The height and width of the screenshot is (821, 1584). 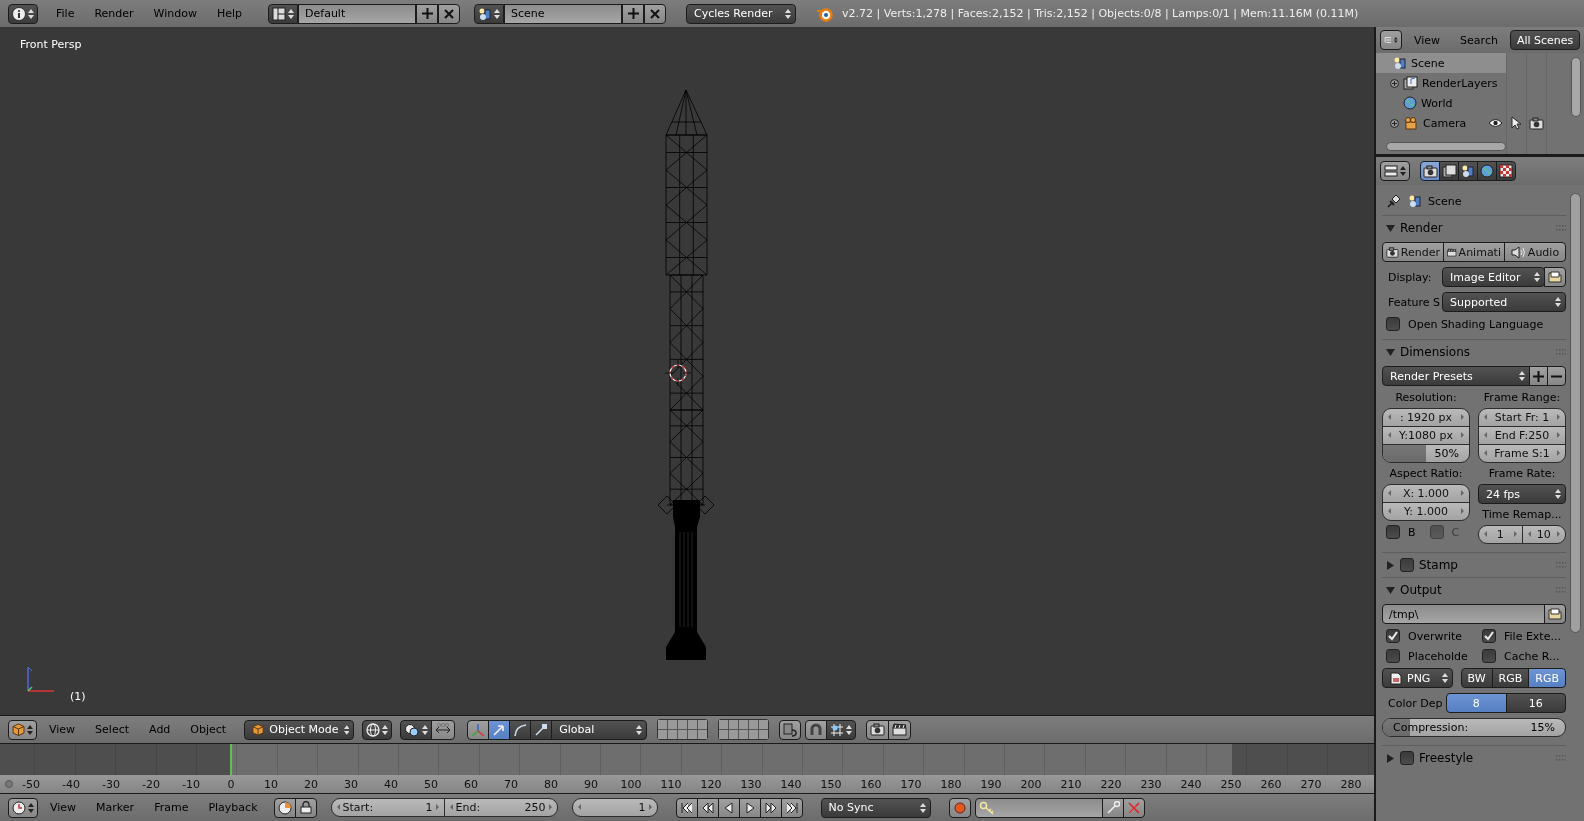 What do you see at coordinates (1500, 534) in the screenshot?
I see `number-field: 1` at bounding box center [1500, 534].